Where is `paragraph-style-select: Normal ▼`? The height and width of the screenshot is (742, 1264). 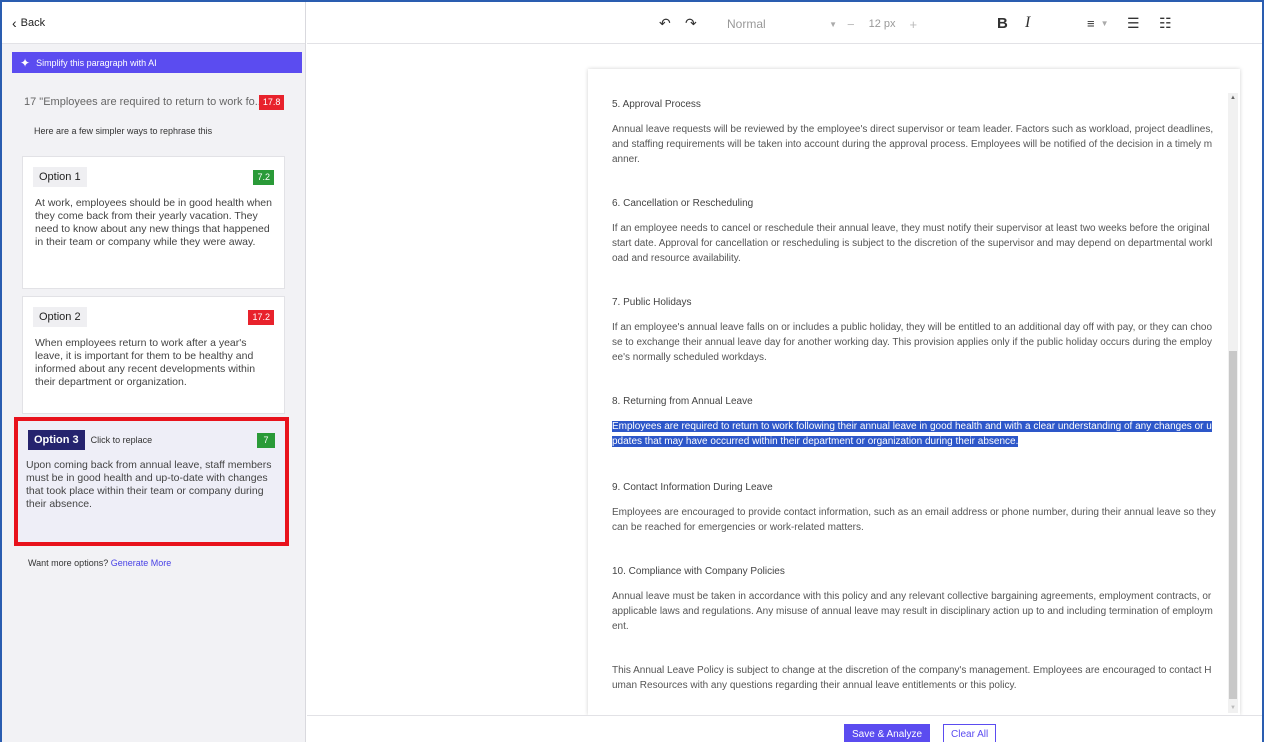 paragraph-style-select: Normal ▼ is located at coordinates (782, 24).